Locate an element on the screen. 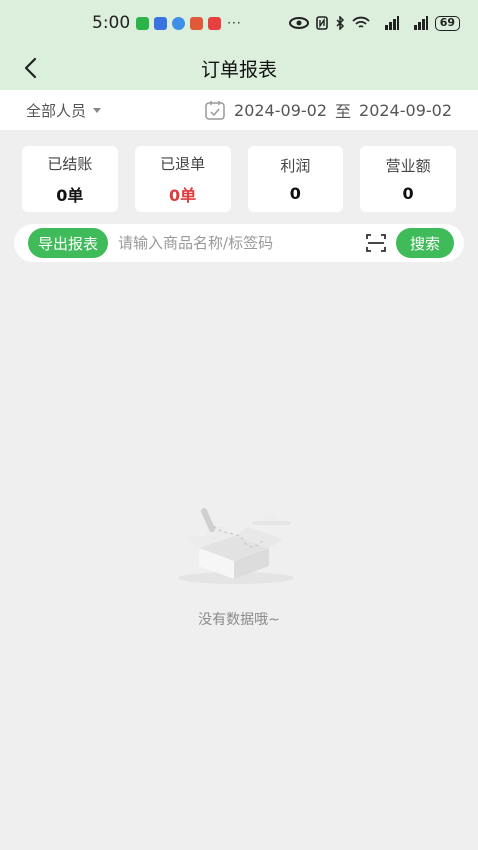 The image size is (478, 850). calendar-icon is located at coordinates (215, 110).